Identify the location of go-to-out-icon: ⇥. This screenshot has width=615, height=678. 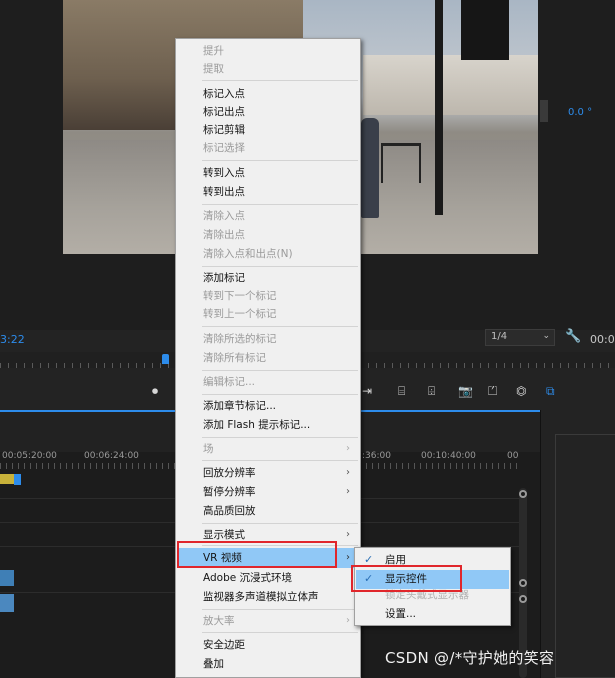
(367, 391).